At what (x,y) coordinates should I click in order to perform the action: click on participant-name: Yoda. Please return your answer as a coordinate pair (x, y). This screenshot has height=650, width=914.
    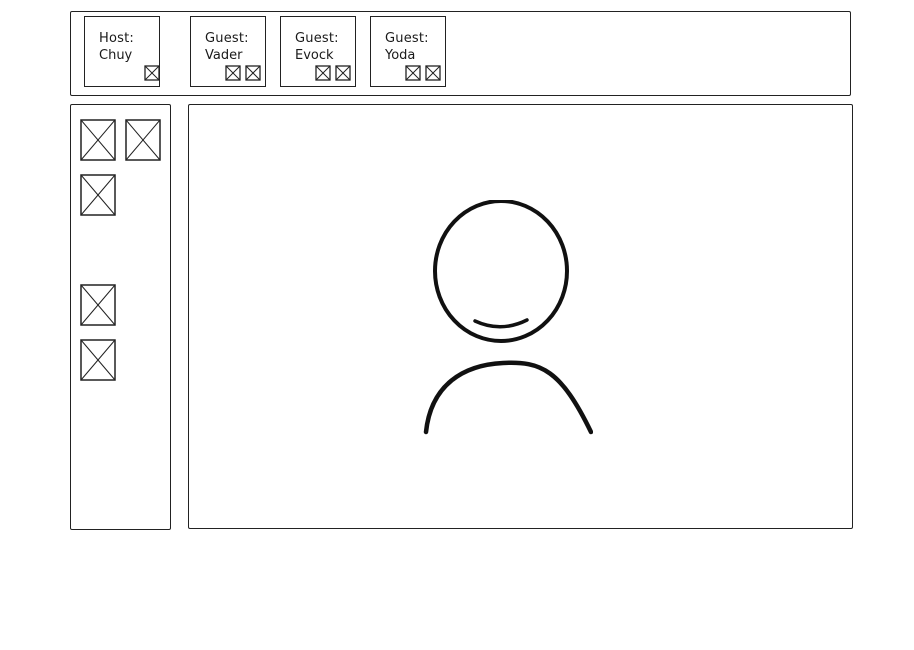
    Looking at the image, I should click on (400, 55).